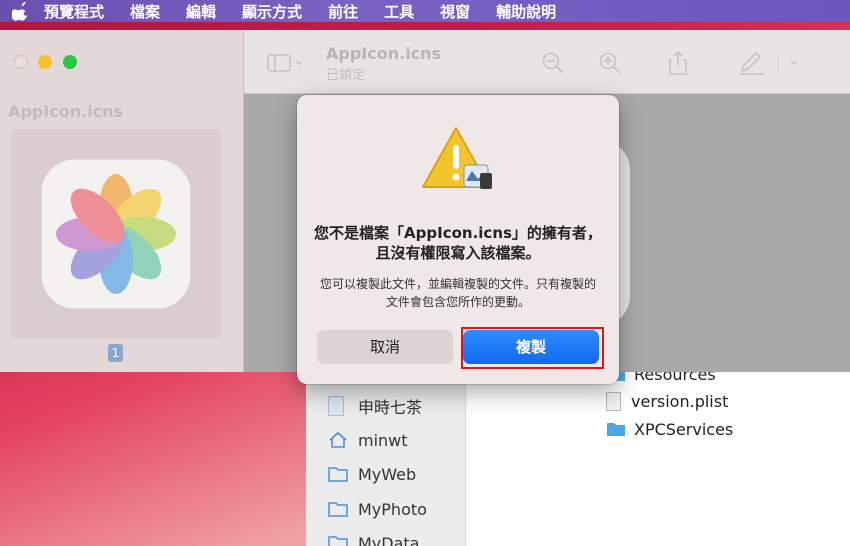  I want to click on cancel-button: 取消, so click(385, 347).